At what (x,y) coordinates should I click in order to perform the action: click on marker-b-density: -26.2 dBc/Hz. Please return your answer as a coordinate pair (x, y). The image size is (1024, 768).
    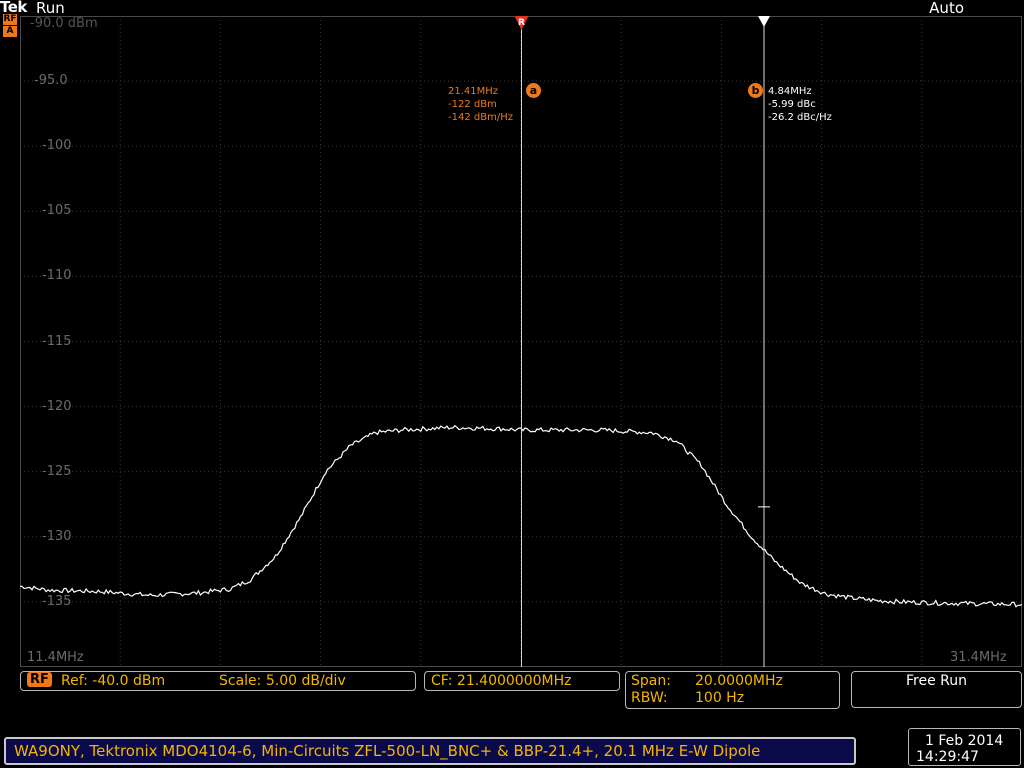
    Looking at the image, I should click on (800, 117).